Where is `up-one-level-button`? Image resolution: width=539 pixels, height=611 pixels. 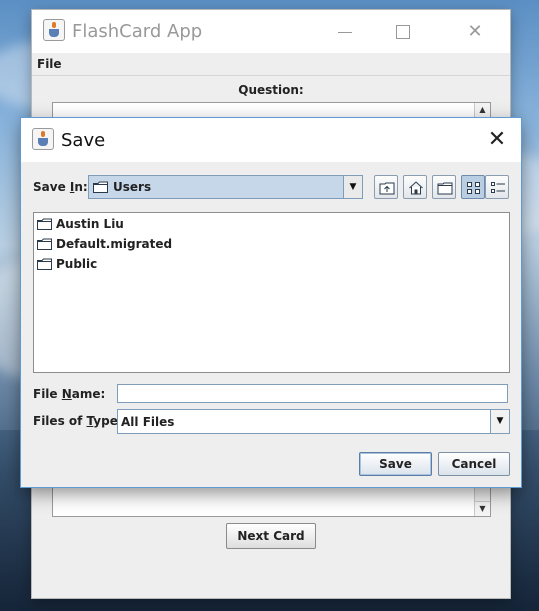 up-one-level-button is located at coordinates (386, 187).